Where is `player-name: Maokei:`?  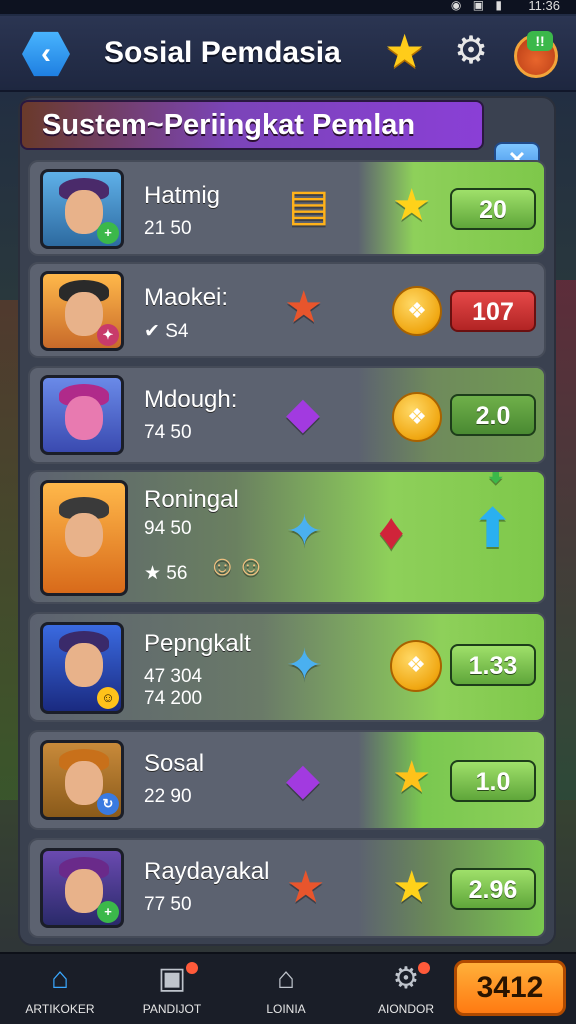
player-name: Maokei: is located at coordinates (186, 297).